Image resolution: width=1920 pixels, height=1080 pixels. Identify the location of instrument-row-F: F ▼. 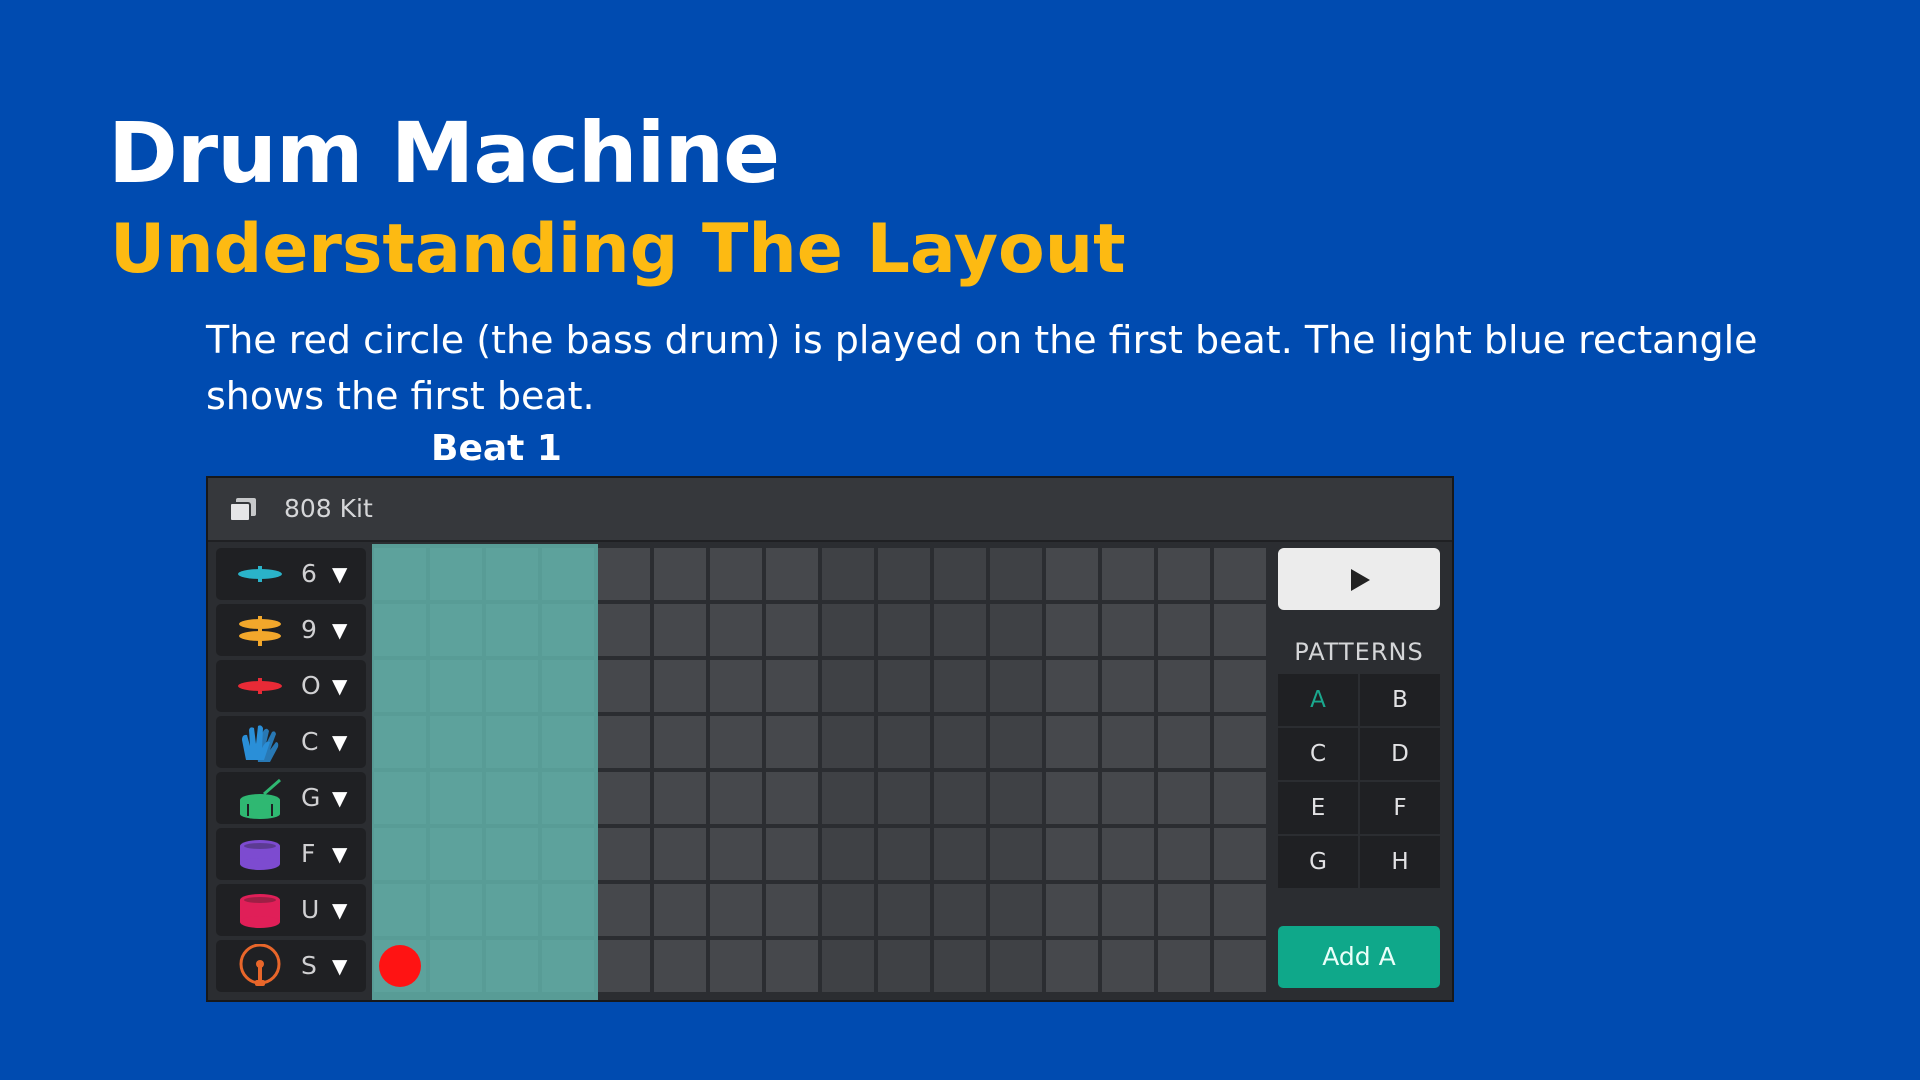
(291, 854).